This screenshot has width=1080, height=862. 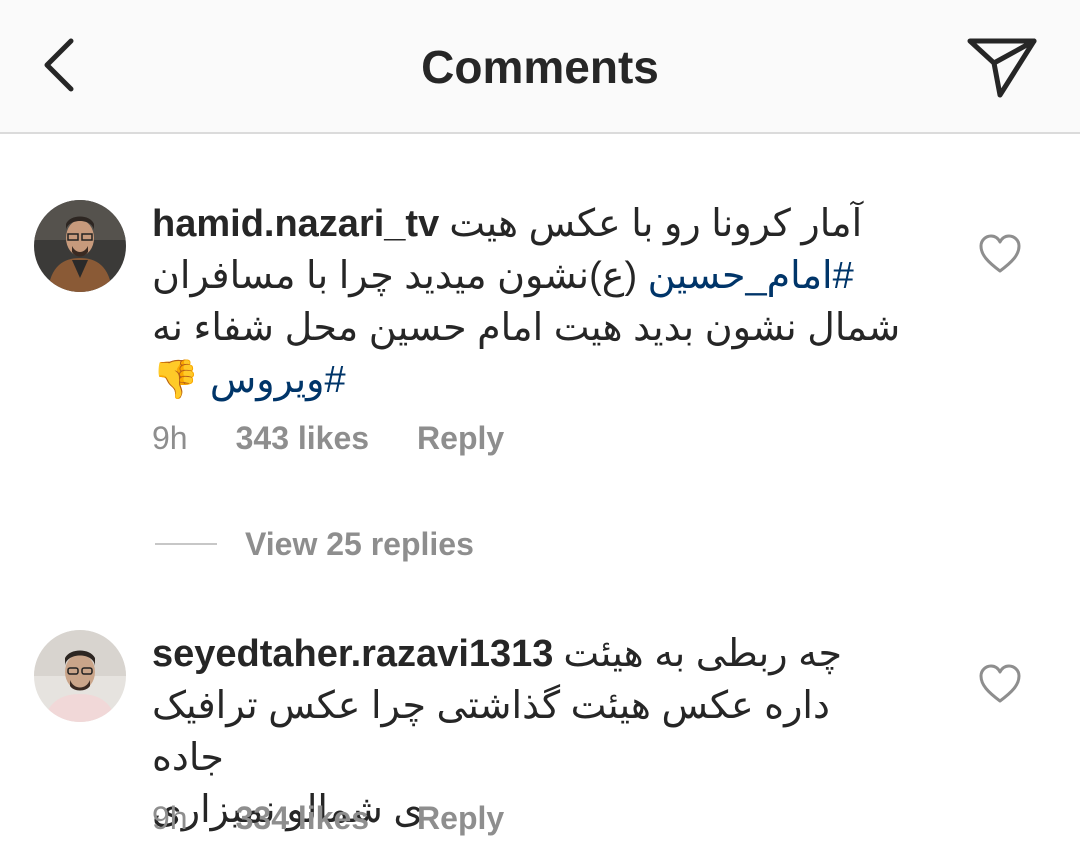 I want to click on likes-count: 334 likes, so click(x=302, y=818).